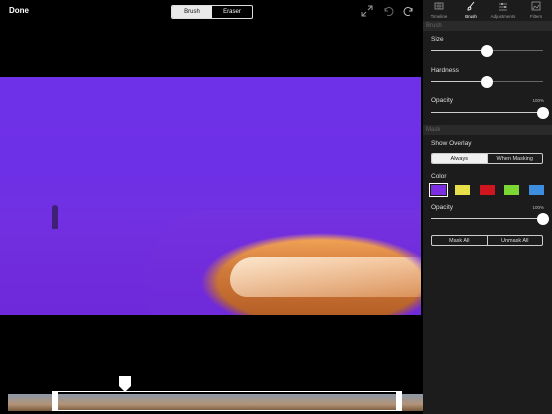  I want to click on adjustments-icon, so click(503, 7).